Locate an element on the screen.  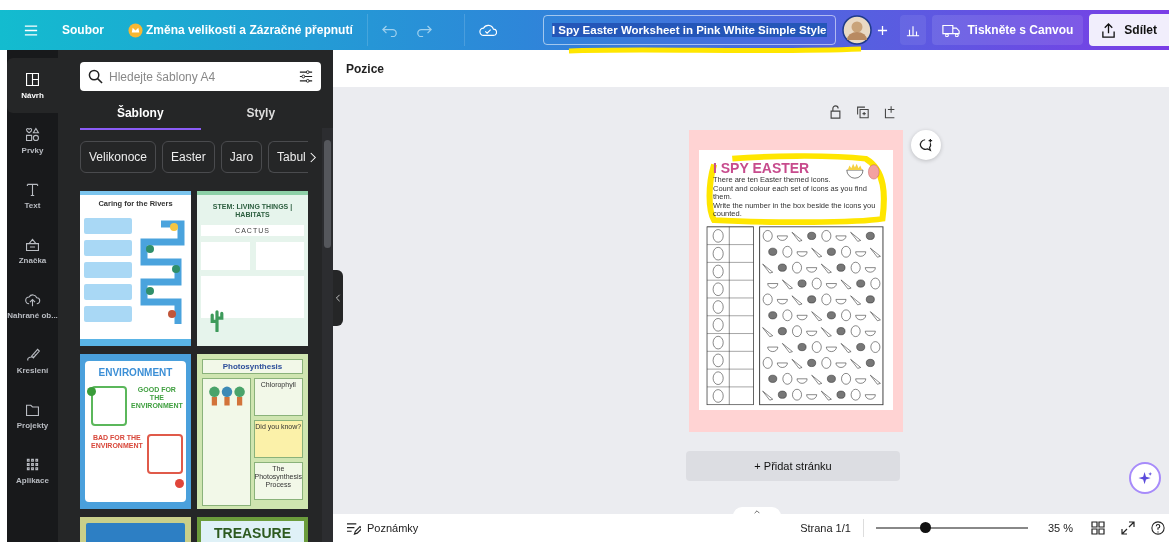
thumbs-up-icon is located at coordinates (91, 391).